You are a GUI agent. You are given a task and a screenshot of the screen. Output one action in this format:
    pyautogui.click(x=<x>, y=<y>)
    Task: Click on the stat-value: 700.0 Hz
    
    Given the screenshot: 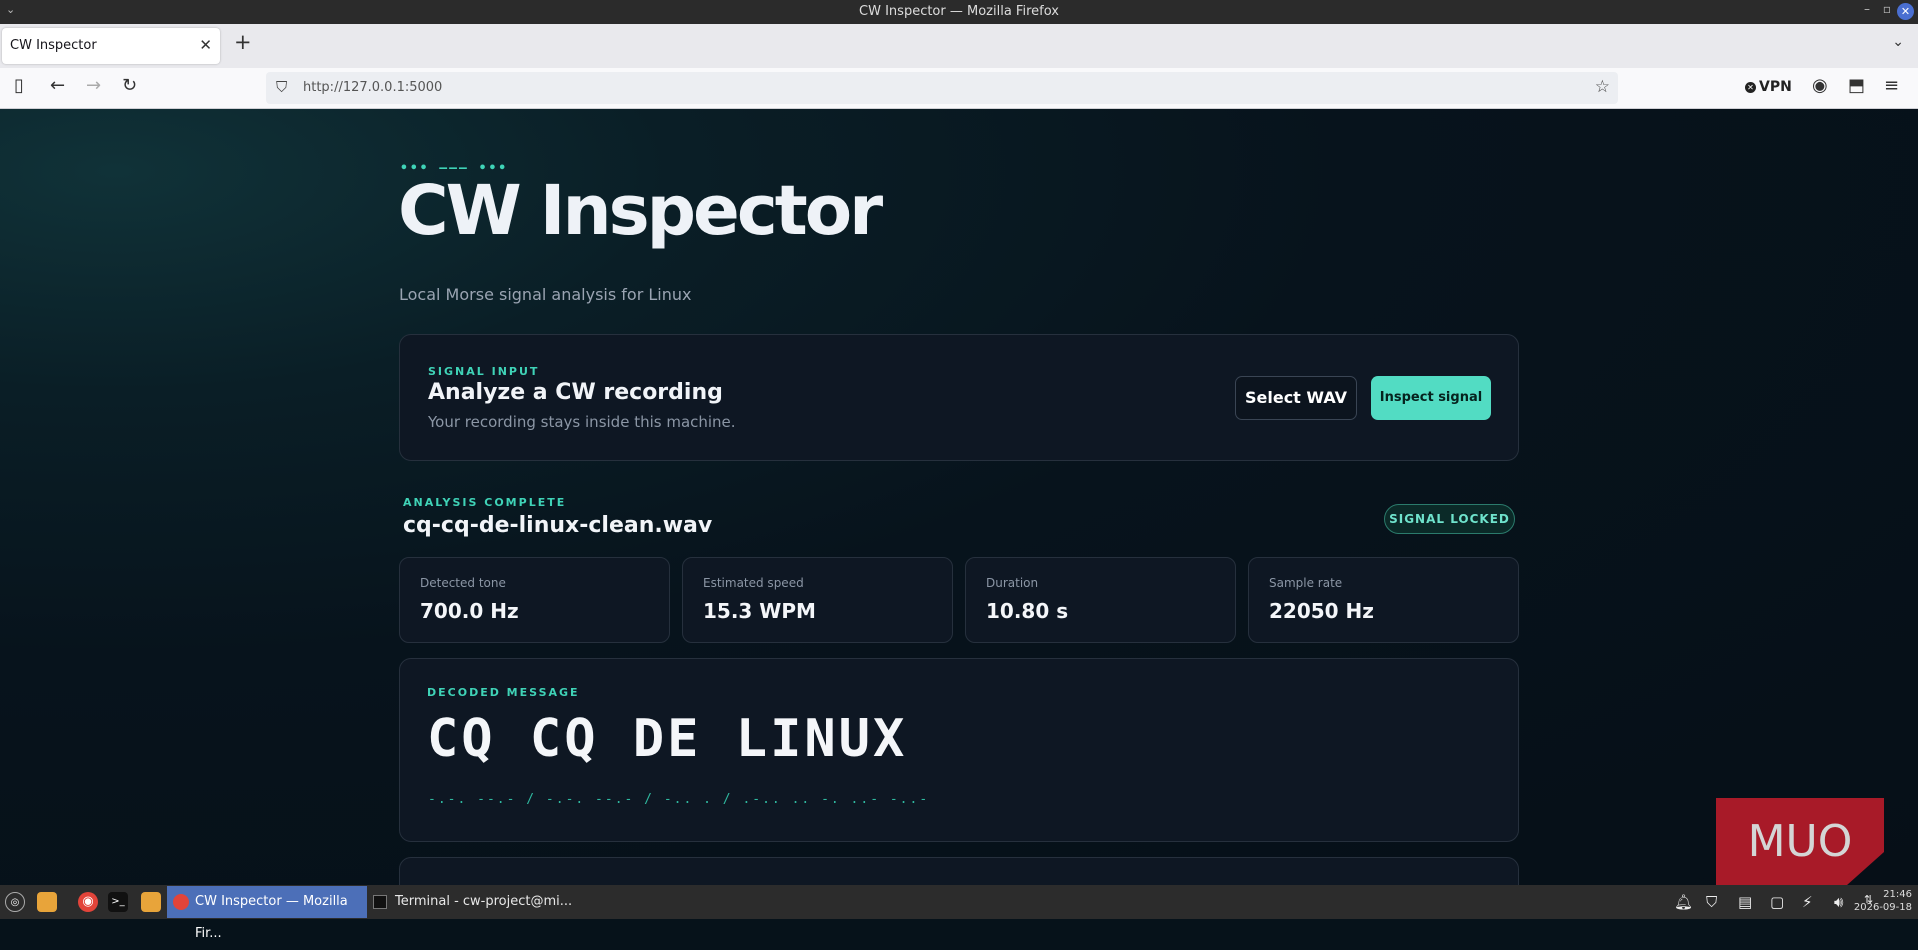 What is the action you would take?
    pyautogui.click(x=469, y=611)
    